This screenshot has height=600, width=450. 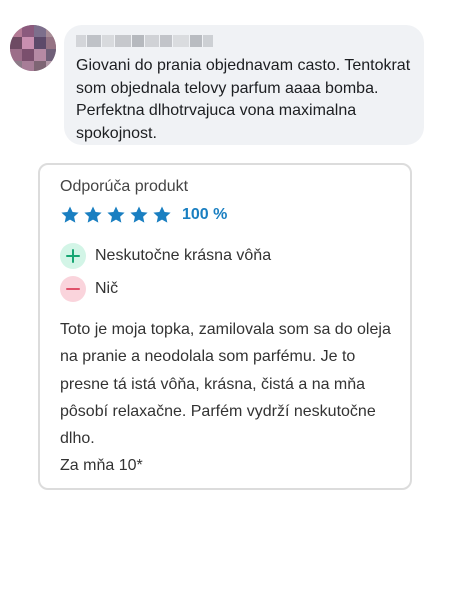 I want to click on commenter-avatar, so click(x=33, y=48).